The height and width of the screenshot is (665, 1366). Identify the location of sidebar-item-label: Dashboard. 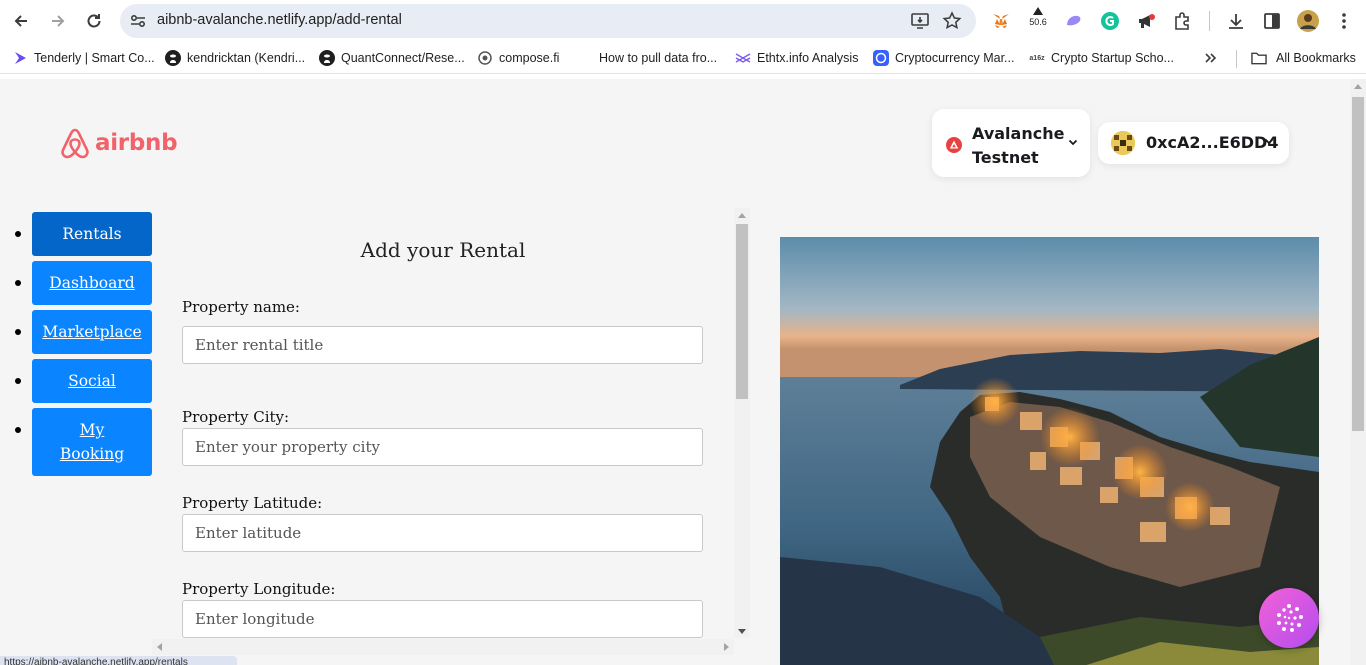
(91, 283).